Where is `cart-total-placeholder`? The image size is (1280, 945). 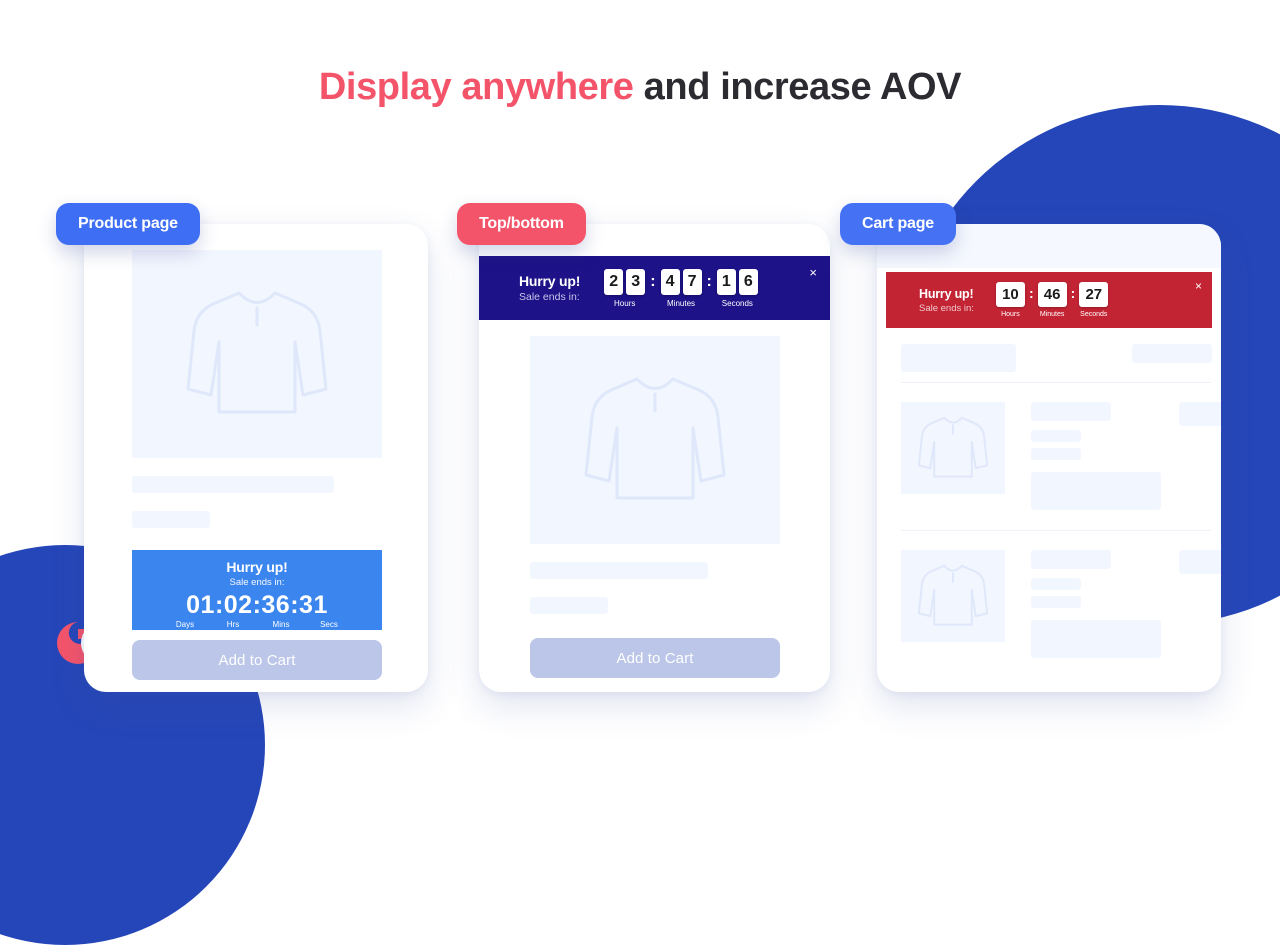 cart-total-placeholder is located at coordinates (1172, 353).